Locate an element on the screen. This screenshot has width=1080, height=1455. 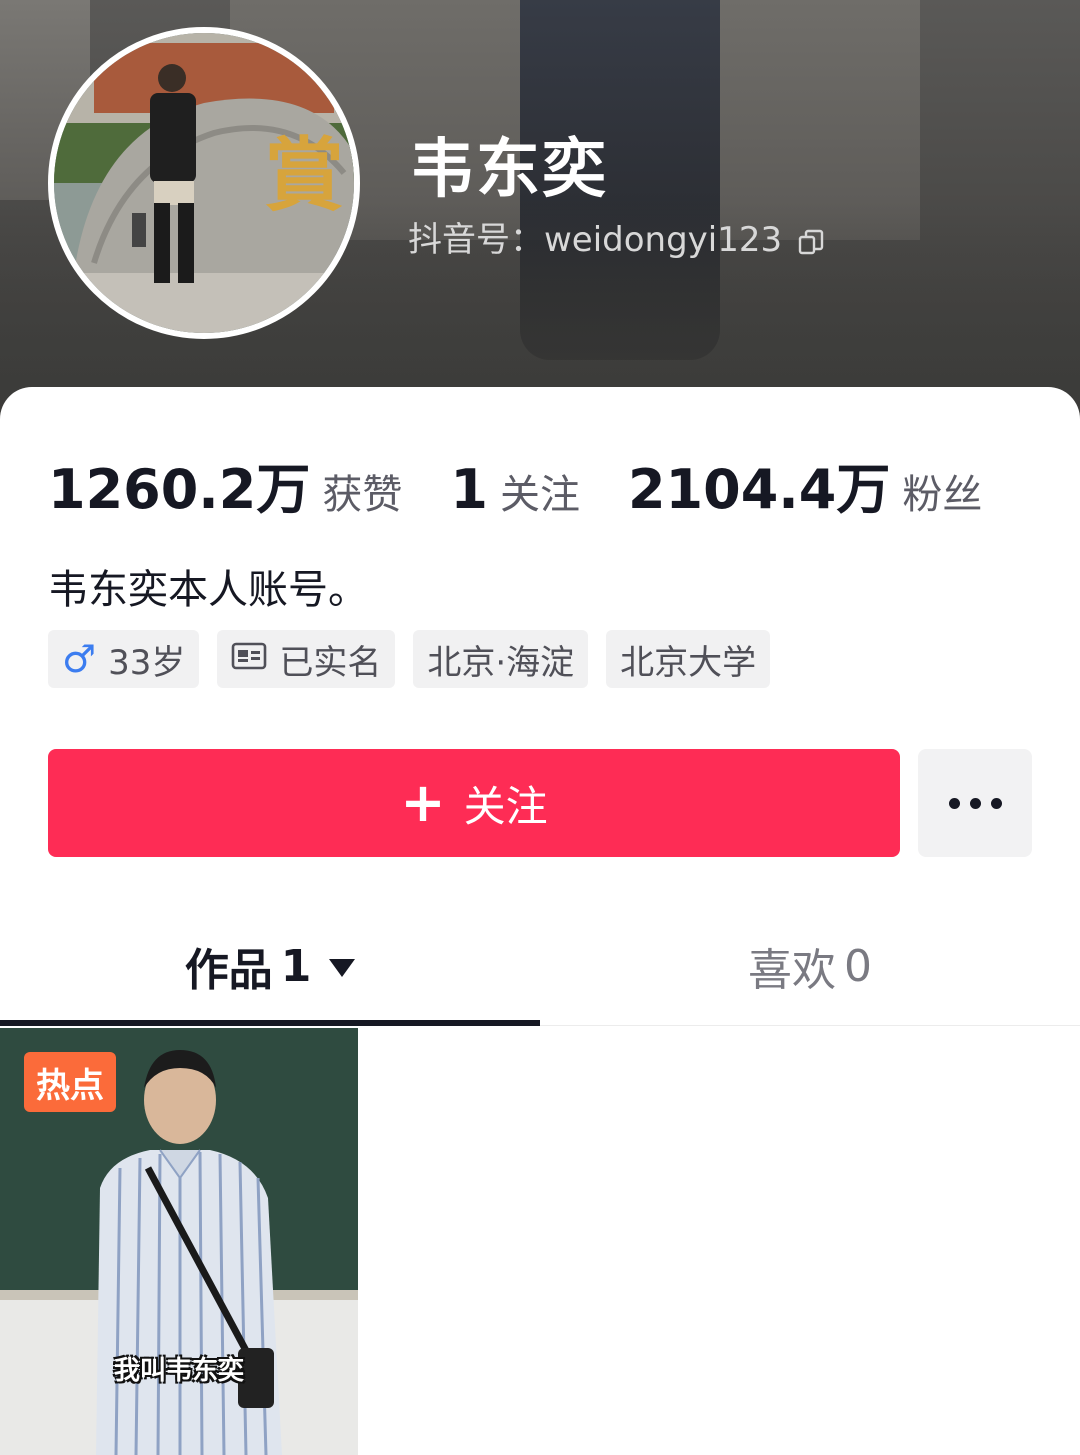
follow-button: + 关注 is located at coordinates (474, 803).